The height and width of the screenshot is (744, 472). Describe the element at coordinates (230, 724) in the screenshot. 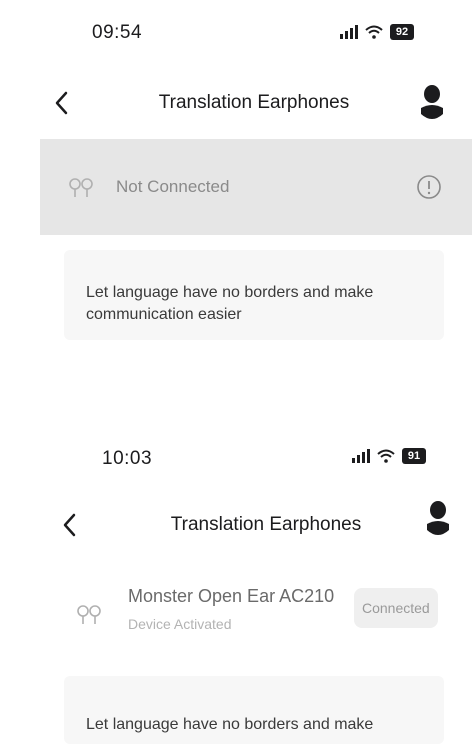

I see `promo-text: Let language have no borders and make` at that location.